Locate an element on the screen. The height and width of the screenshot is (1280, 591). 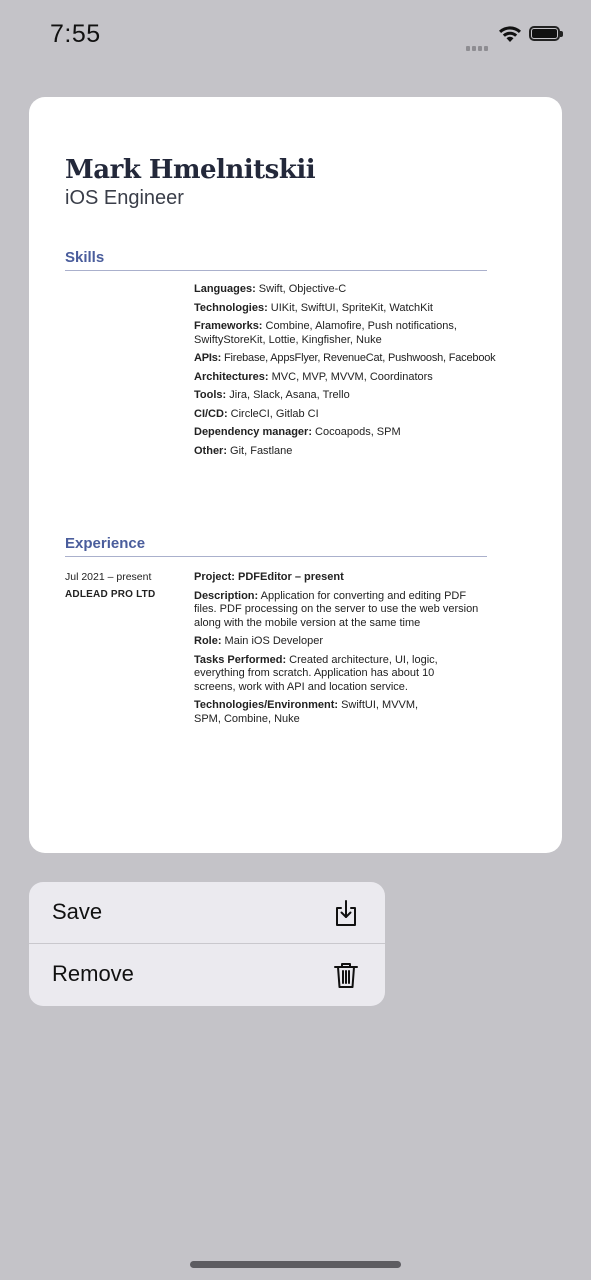
experience-period: Jul 2021 – present is located at coordinates (108, 577).